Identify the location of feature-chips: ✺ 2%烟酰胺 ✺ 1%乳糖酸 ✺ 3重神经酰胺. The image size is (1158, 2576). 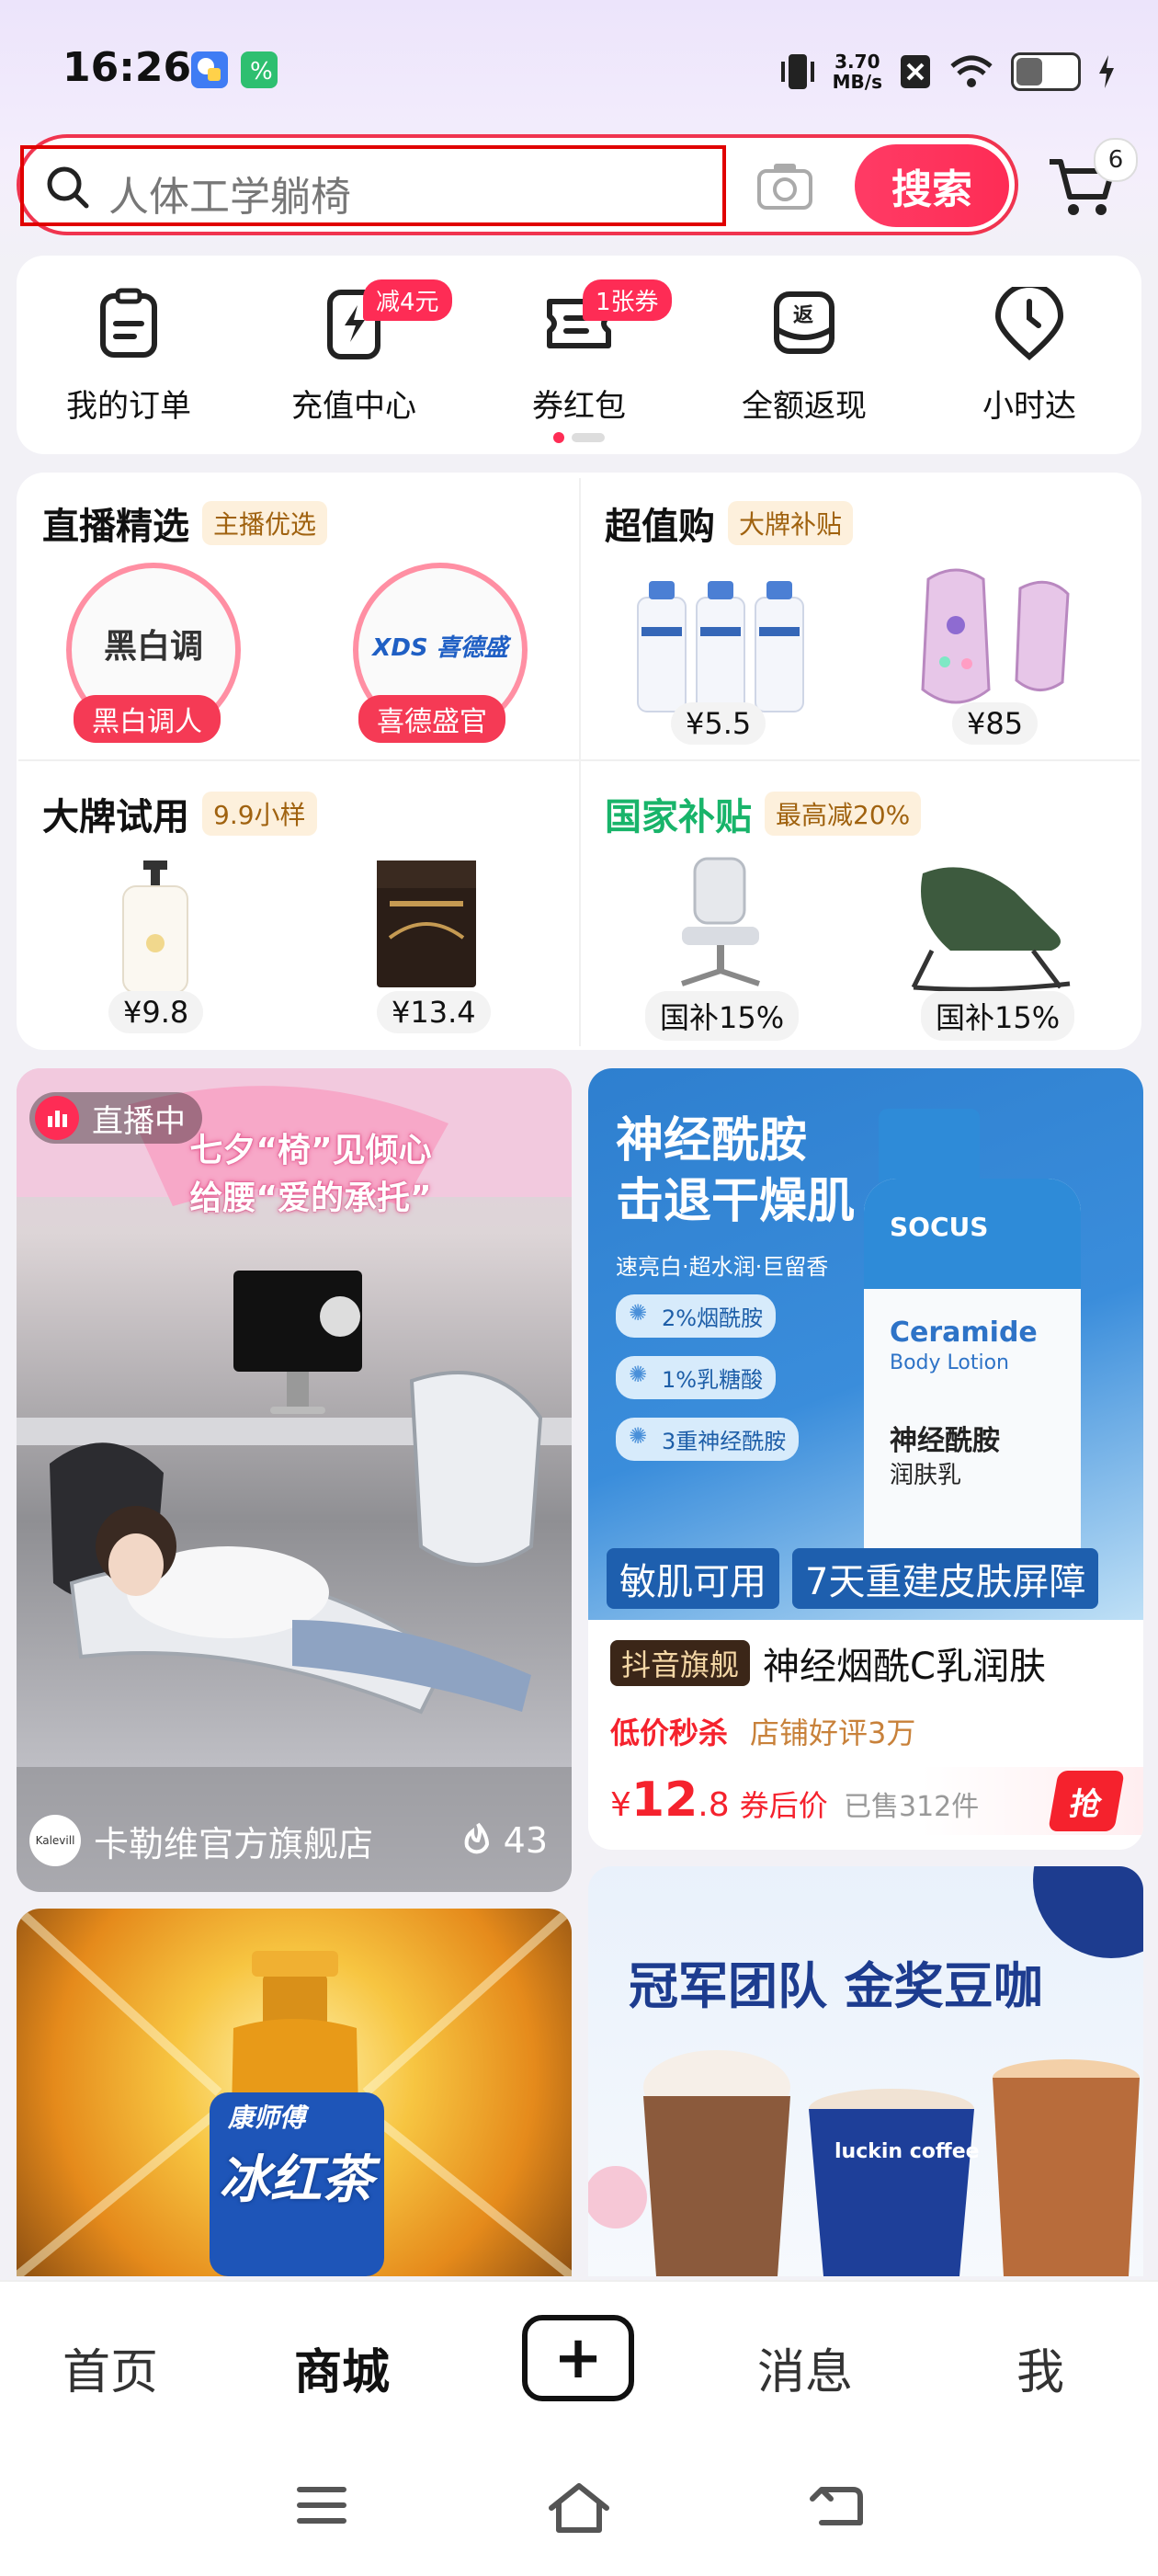
(708, 1377).